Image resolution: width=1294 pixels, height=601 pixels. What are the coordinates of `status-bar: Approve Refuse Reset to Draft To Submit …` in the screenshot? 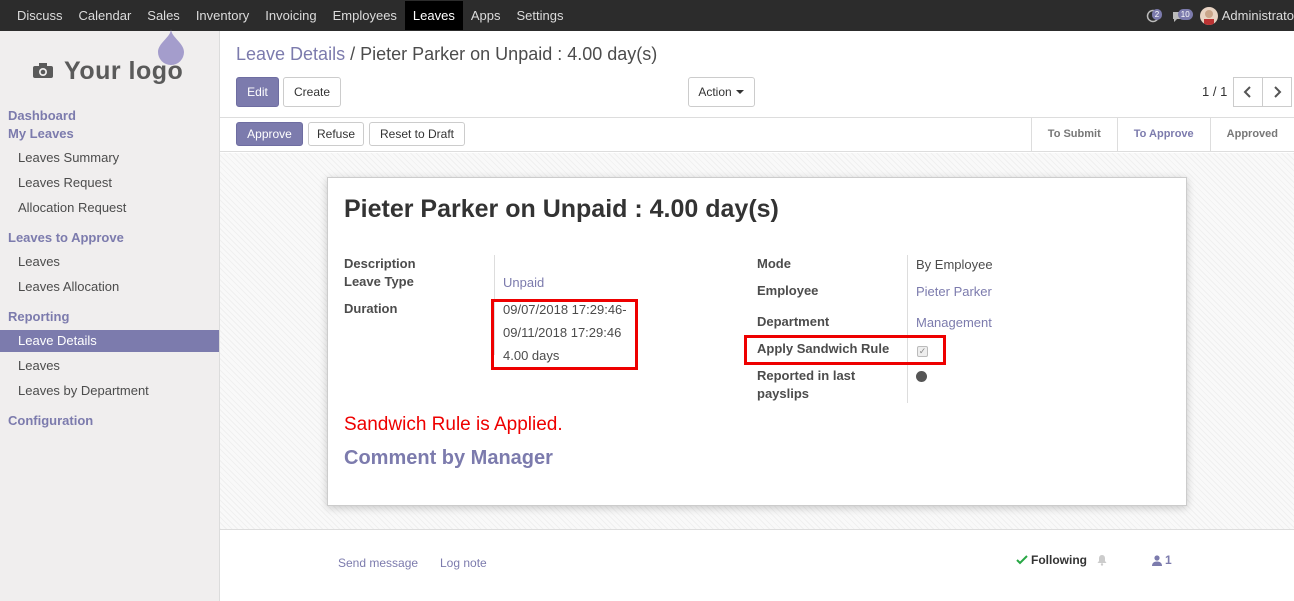 It's located at (757, 134).